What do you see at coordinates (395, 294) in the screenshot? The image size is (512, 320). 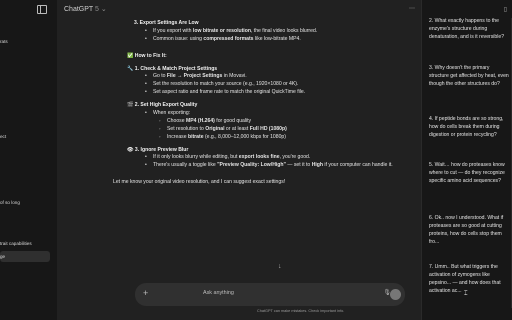 I see `voice-mode-button` at bounding box center [395, 294].